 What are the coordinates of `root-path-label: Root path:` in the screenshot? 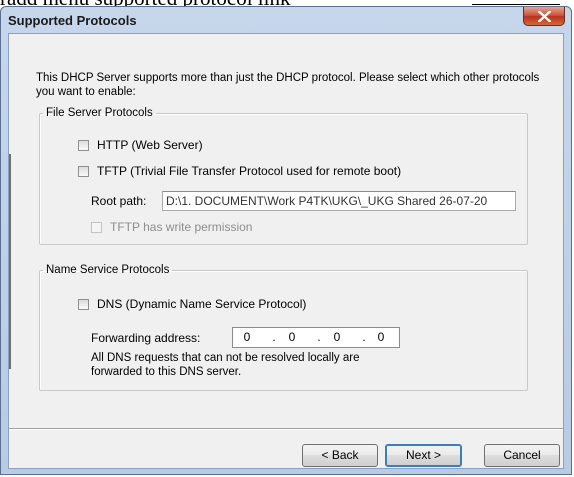 It's located at (119, 201).